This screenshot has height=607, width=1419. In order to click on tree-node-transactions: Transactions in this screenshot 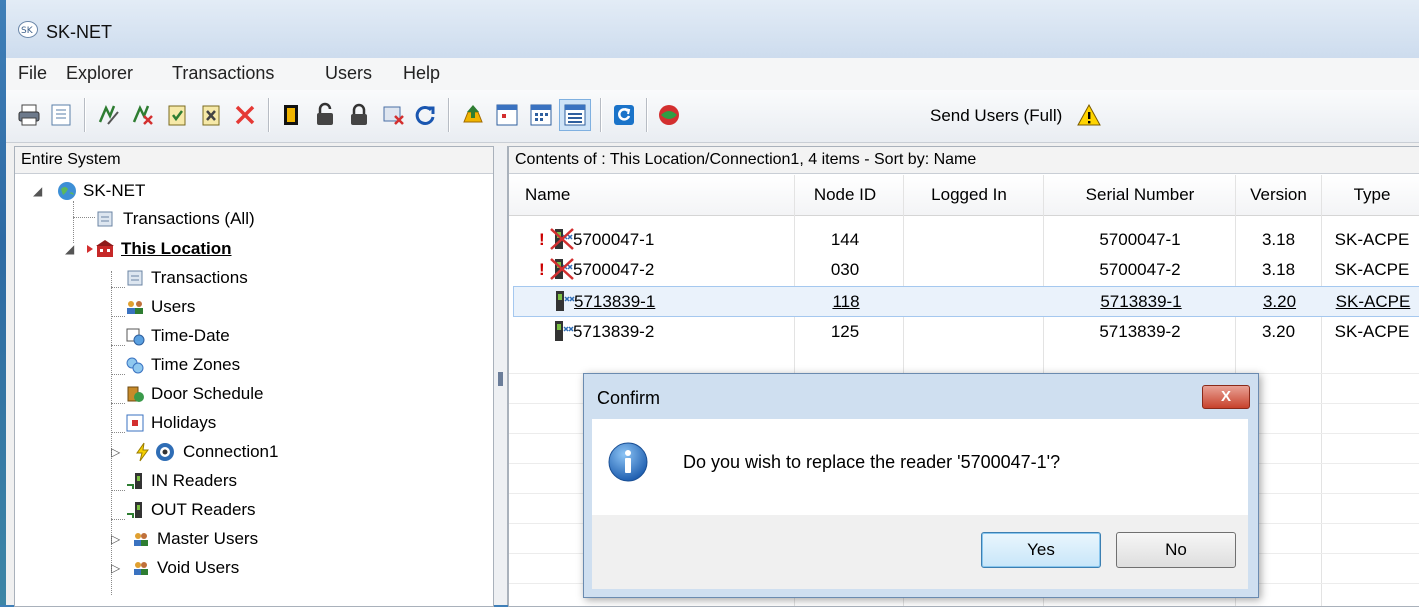, I will do `click(275, 279)`.